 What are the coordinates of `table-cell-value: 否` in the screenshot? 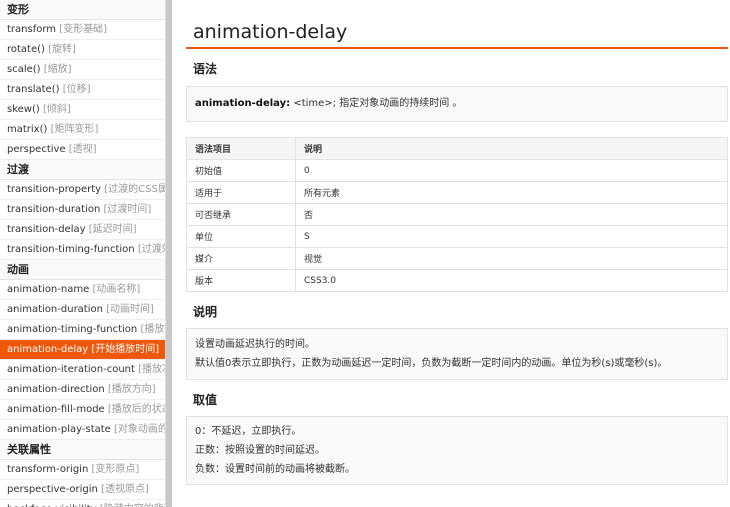 It's located at (511, 214).